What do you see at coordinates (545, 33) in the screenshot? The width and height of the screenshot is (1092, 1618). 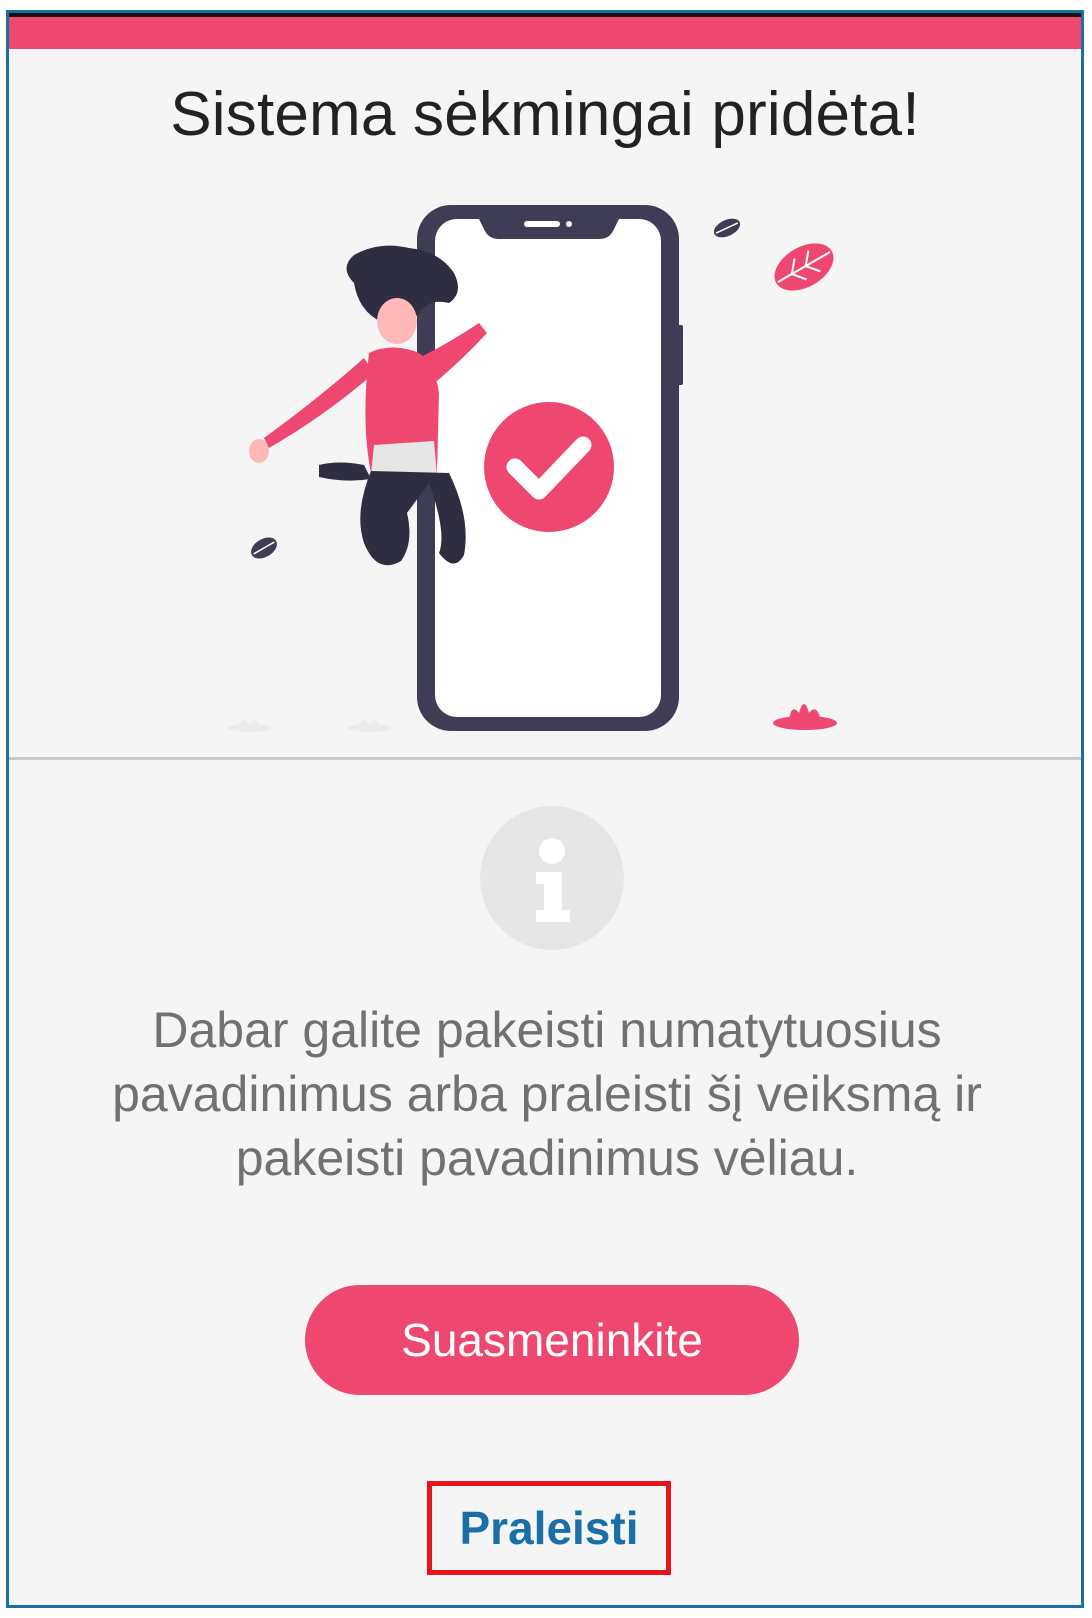 I see `top-accent-bar` at bounding box center [545, 33].